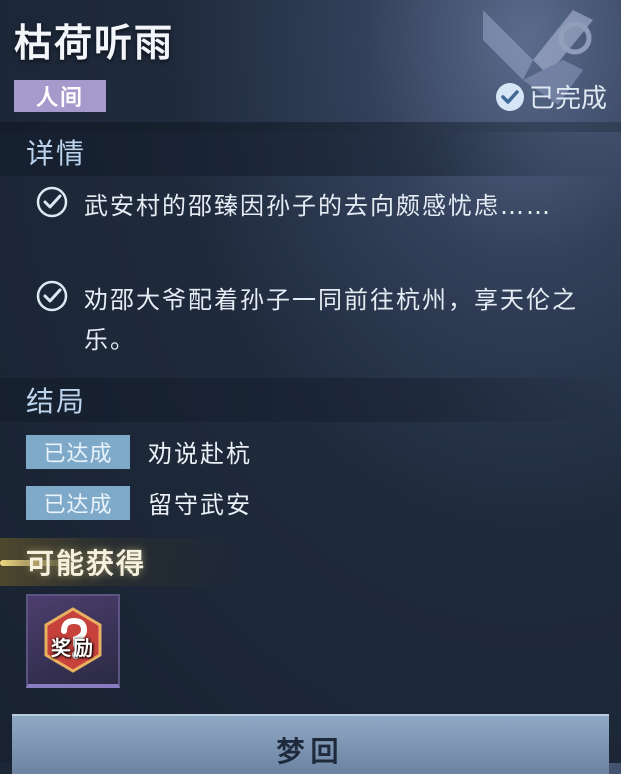  Describe the element at coordinates (200, 505) in the screenshot. I see `ending-text: 留守武安` at that location.